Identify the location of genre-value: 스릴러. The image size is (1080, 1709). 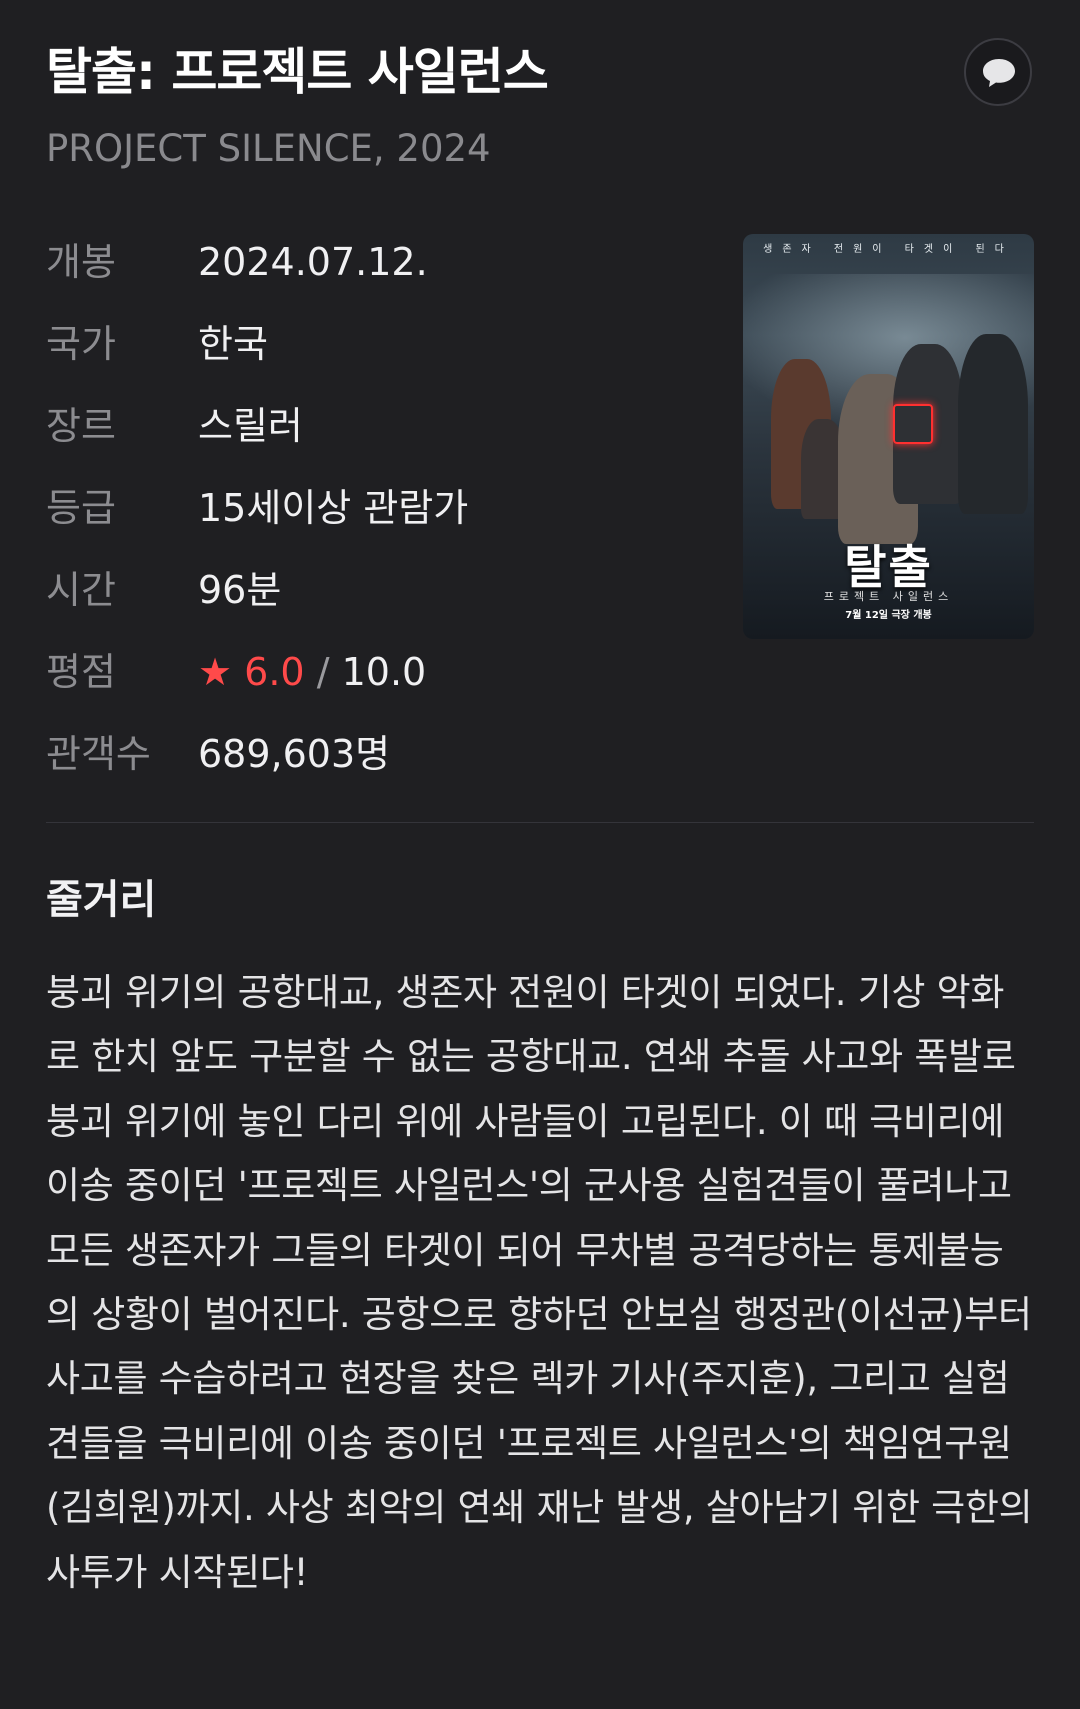
(250, 426).